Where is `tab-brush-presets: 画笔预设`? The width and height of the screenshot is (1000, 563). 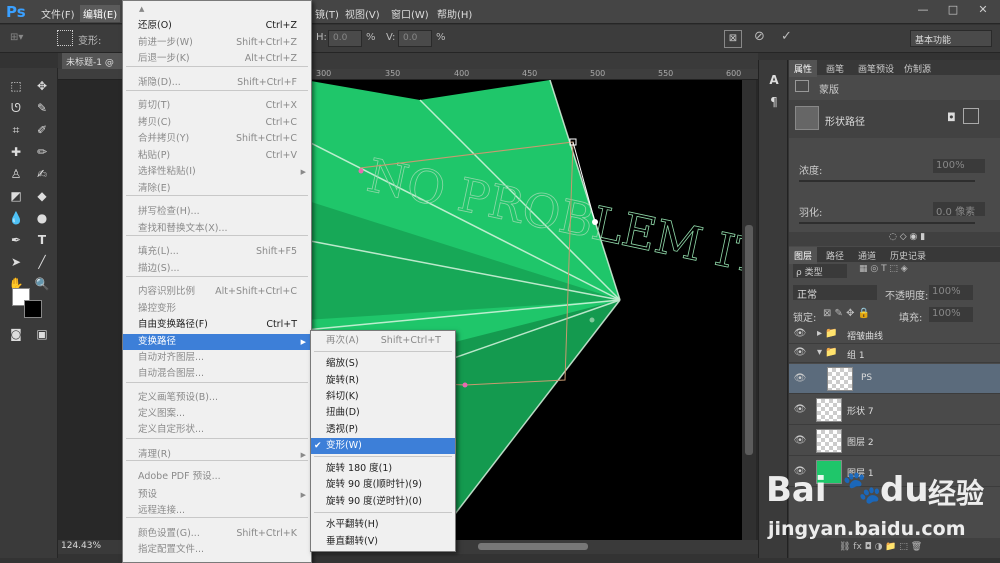
tab-brush-presets: 画笔预设 is located at coordinates (876, 68).